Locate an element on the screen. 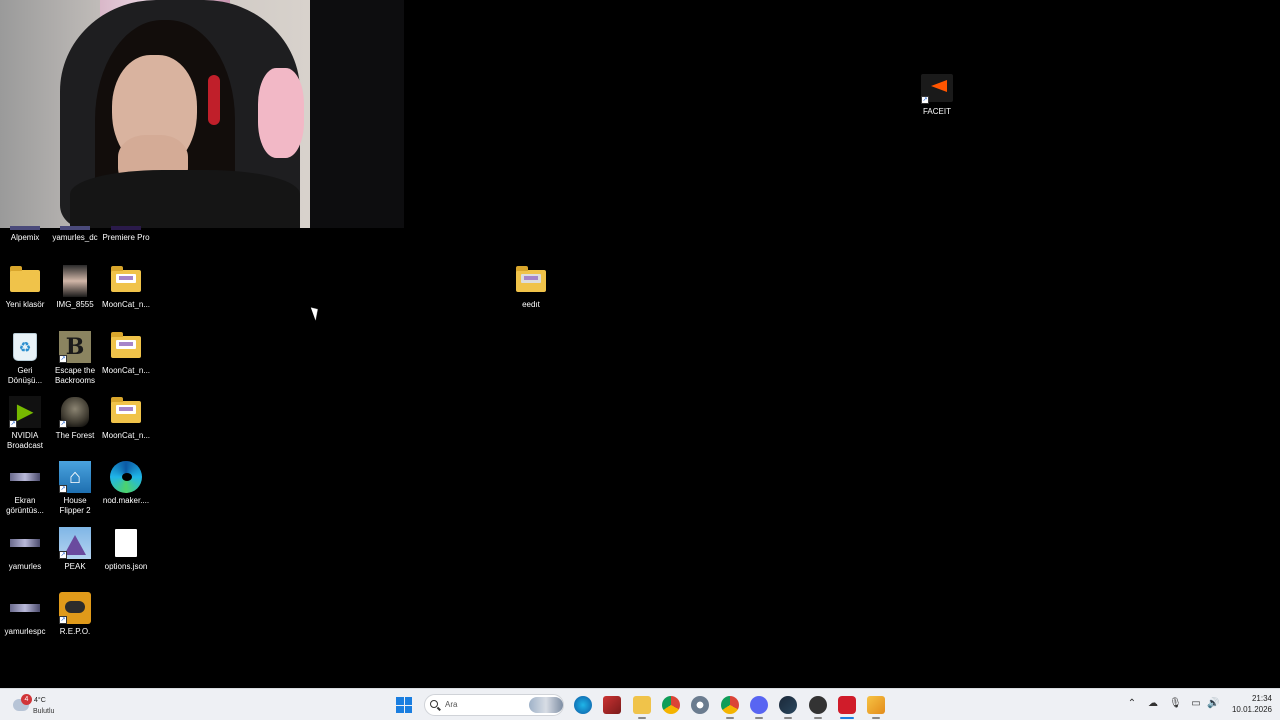 The image size is (1280, 720). icon-label: yamurles is located at coordinates (25, 566).